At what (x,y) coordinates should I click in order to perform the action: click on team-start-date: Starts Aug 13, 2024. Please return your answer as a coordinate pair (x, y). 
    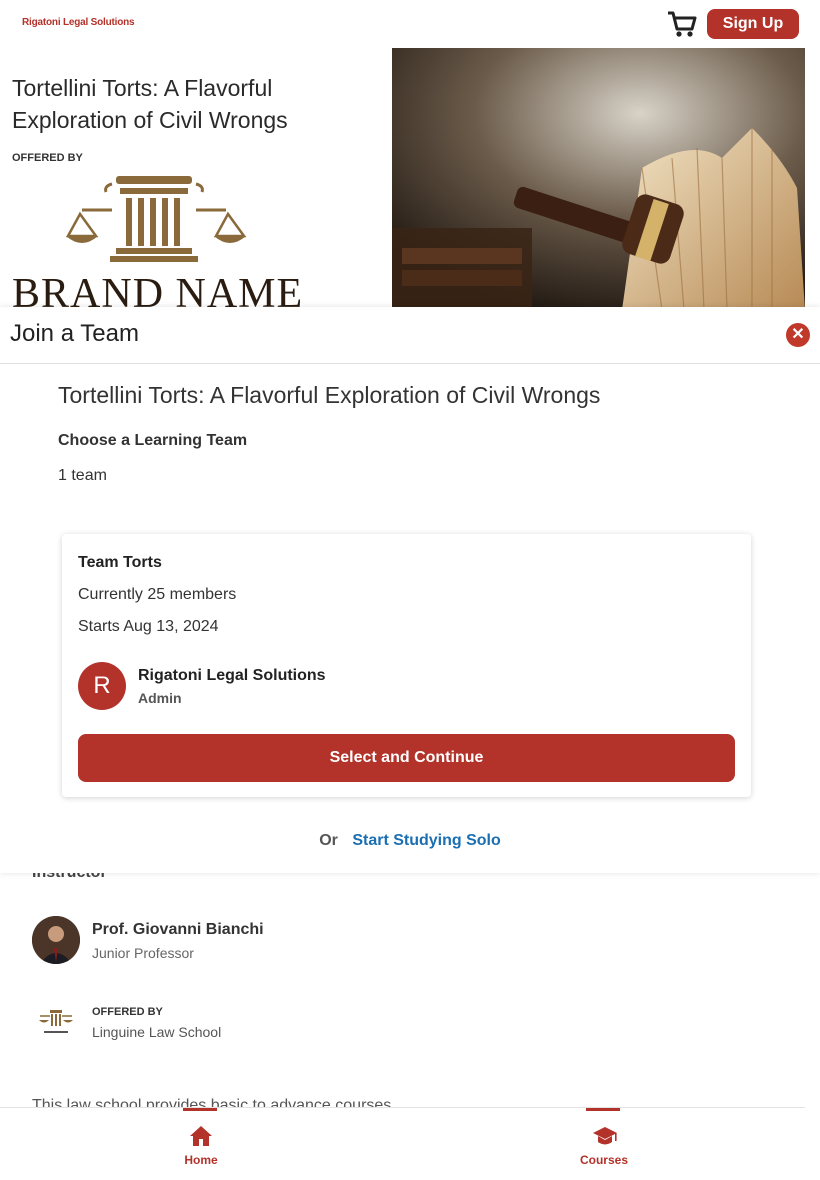
    Looking at the image, I should click on (148, 626).